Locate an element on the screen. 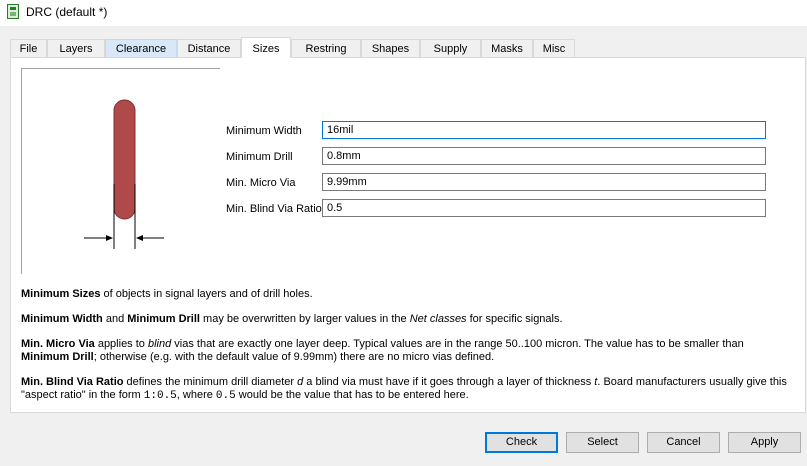 This screenshot has width=807, height=466. tab-restring: Restring is located at coordinates (326, 48).